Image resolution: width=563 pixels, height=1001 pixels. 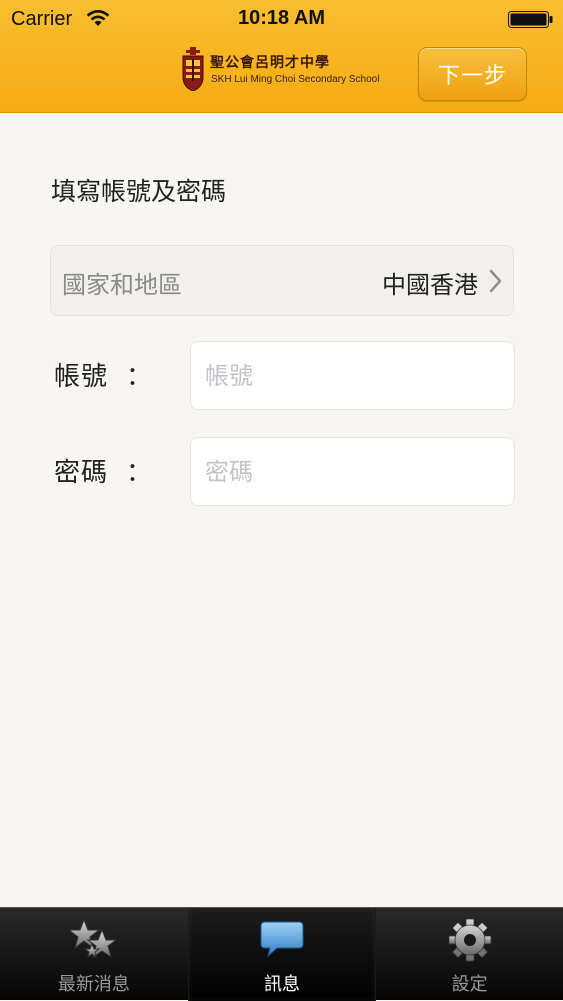 I want to click on tab-latest-news: 最新消息, so click(x=94, y=954).